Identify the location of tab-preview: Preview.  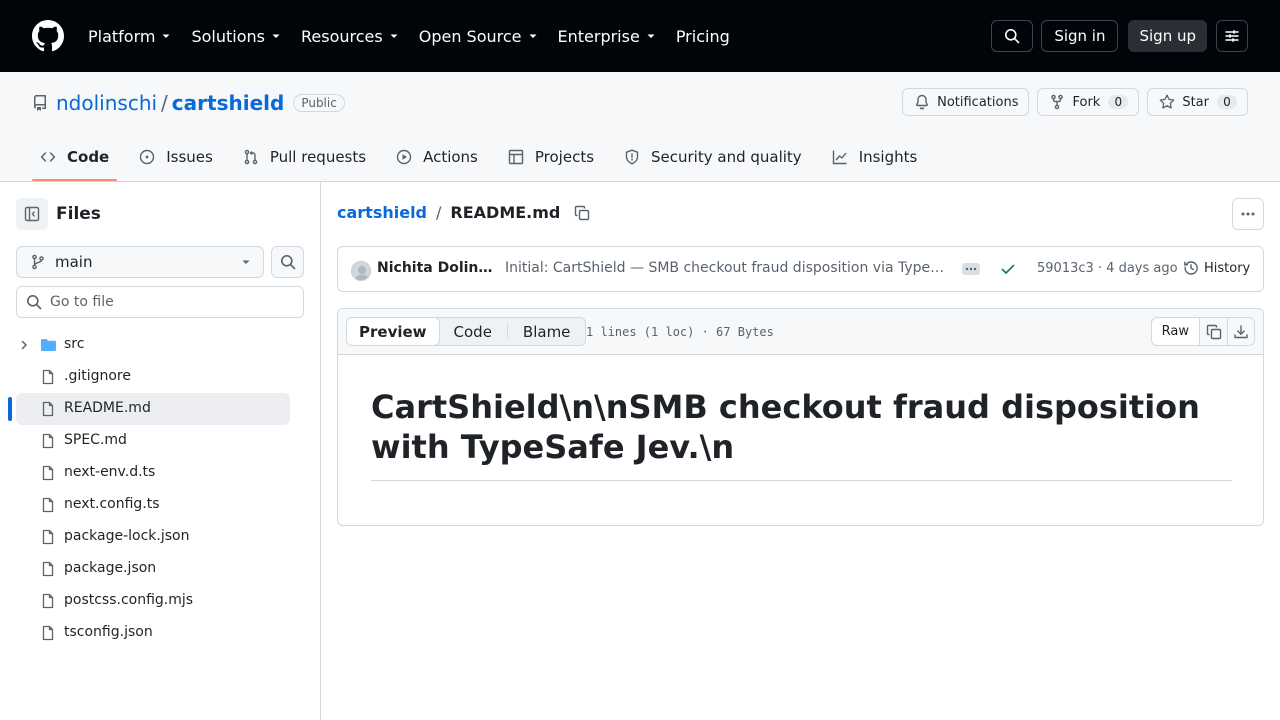
(393, 331).